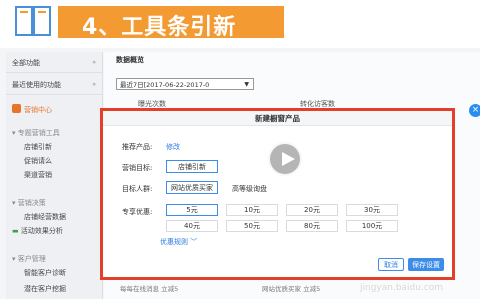 This screenshot has height=299, width=480. Describe the element at coordinates (252, 210) in the screenshot. I see `discount-option: 10元` at that location.